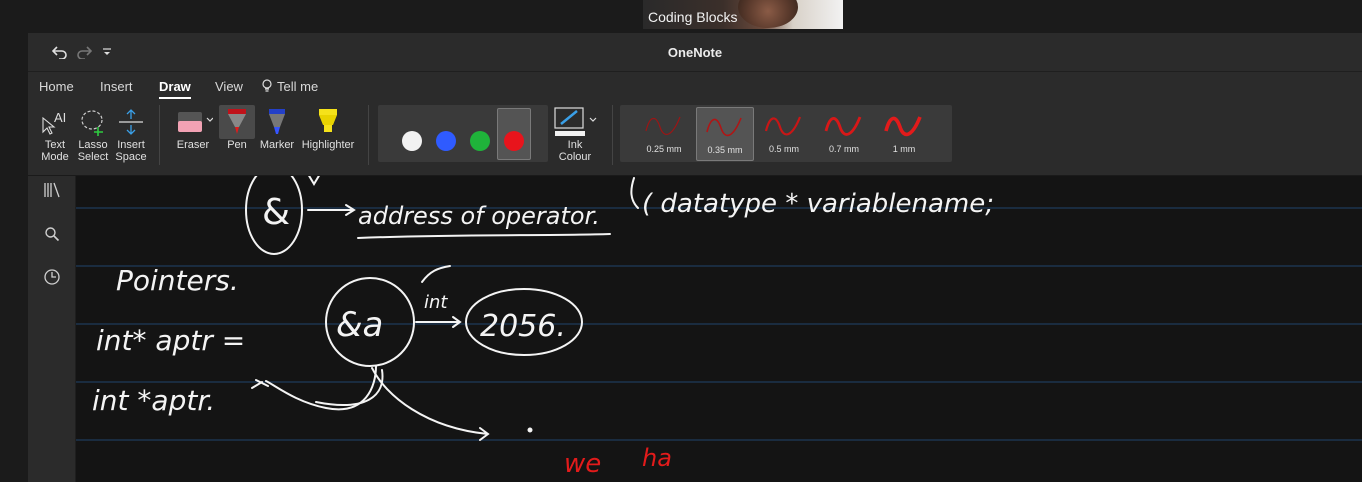 This screenshot has width=1362, height=482. What do you see at coordinates (725, 150) in the screenshot?
I see `thickness-label: 0.35 mm` at bounding box center [725, 150].